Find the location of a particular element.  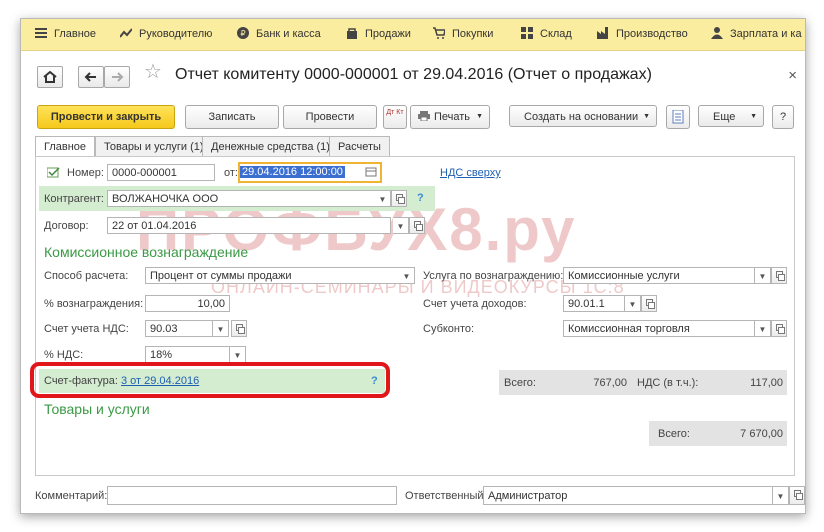

contractor-dropdown-icon: ▼ is located at coordinates (383, 198).